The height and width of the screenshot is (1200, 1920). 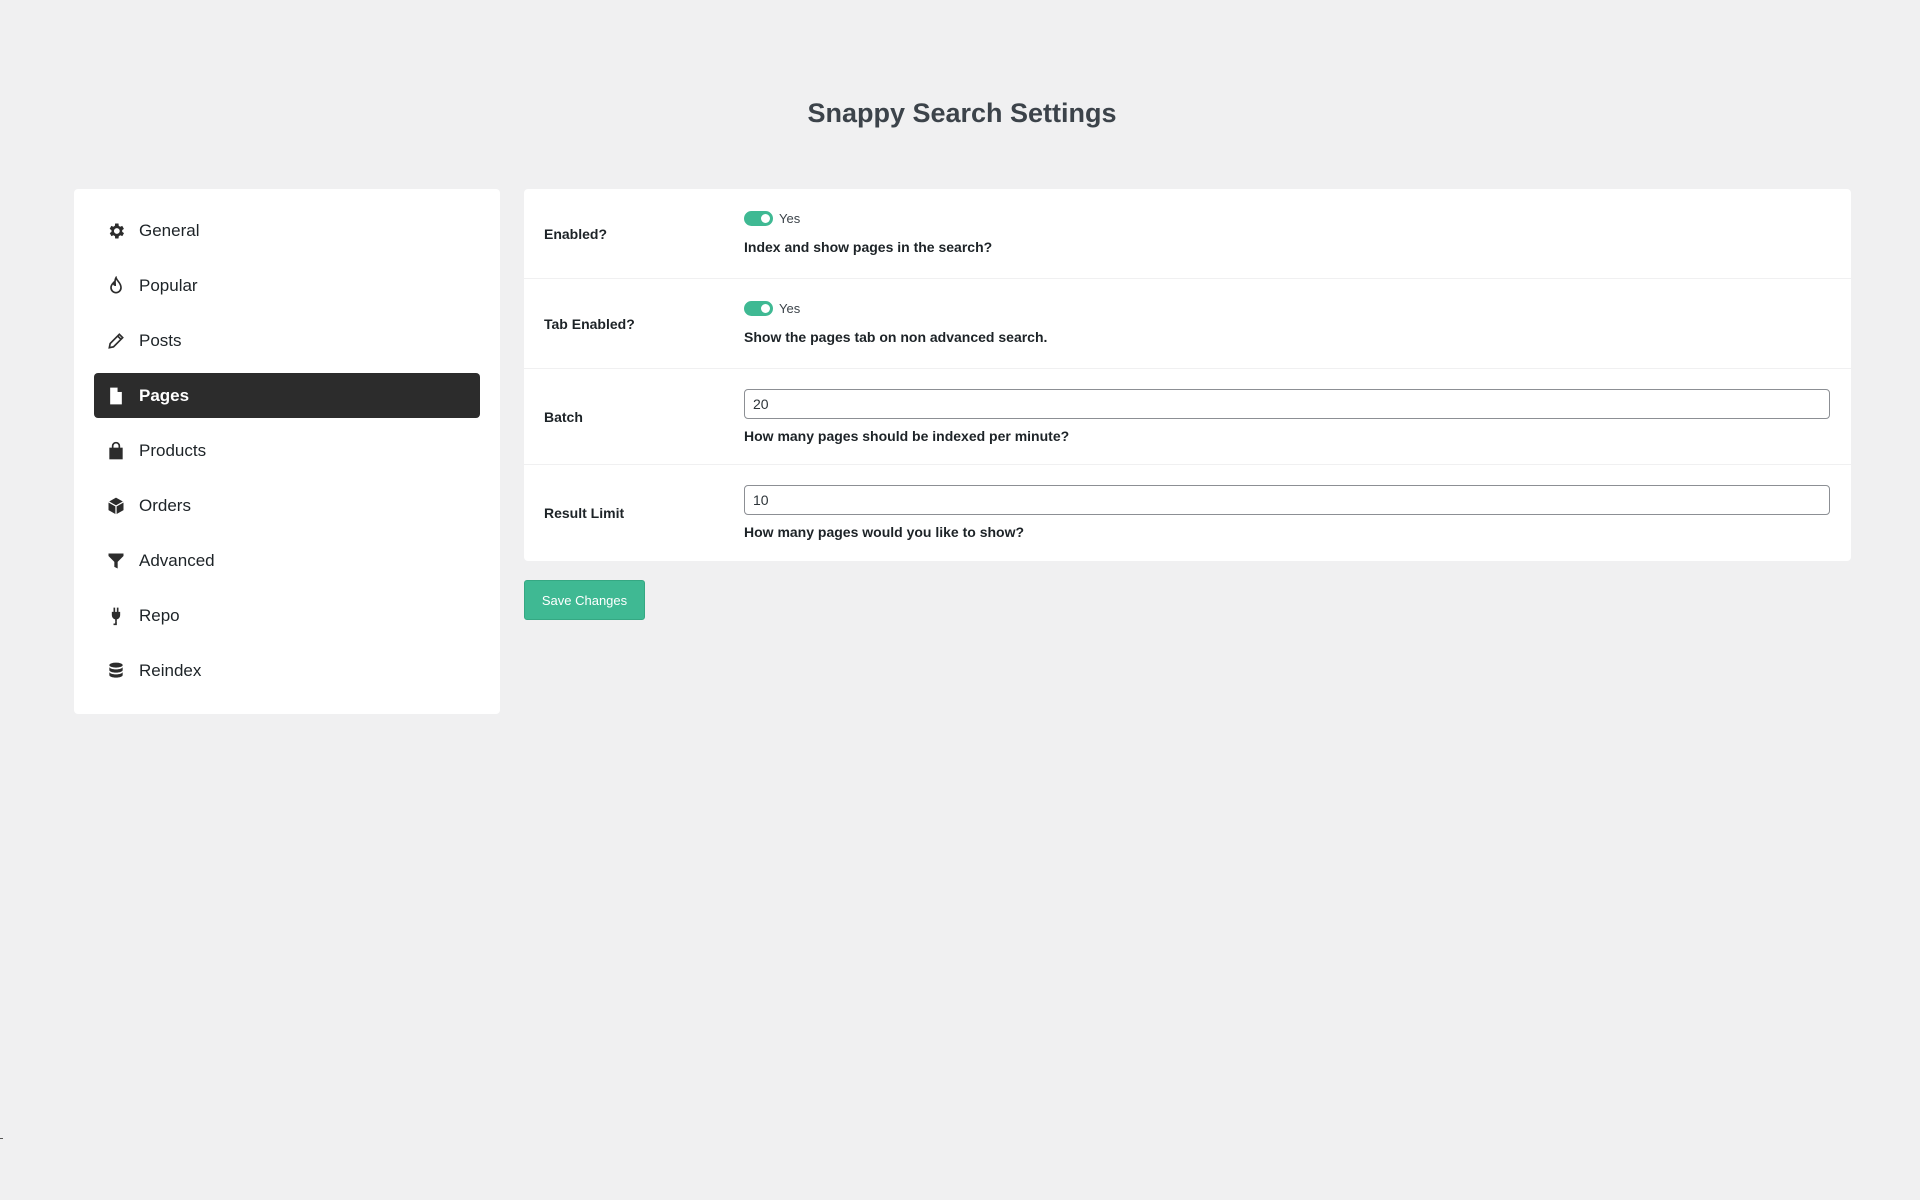 What do you see at coordinates (160, 340) in the screenshot?
I see `sidebar-item-label: Posts` at bounding box center [160, 340].